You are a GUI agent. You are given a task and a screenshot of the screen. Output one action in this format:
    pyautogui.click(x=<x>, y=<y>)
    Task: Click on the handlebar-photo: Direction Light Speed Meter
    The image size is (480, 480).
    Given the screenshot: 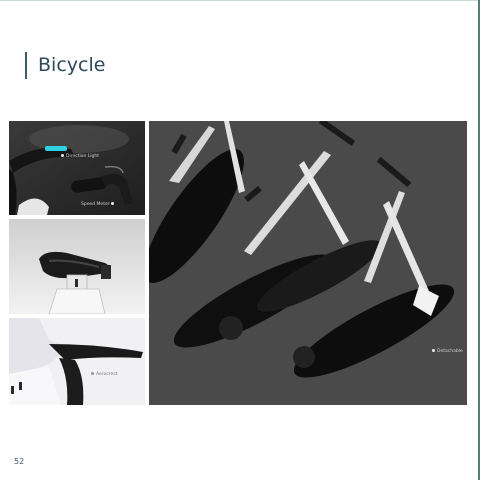 What is the action you would take?
    pyautogui.click(x=77, y=168)
    